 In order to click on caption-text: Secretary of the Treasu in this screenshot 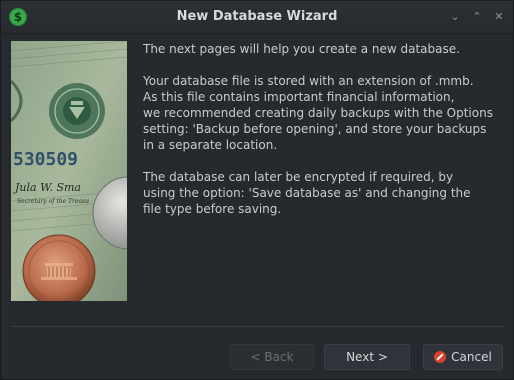, I will do `click(53, 201)`.